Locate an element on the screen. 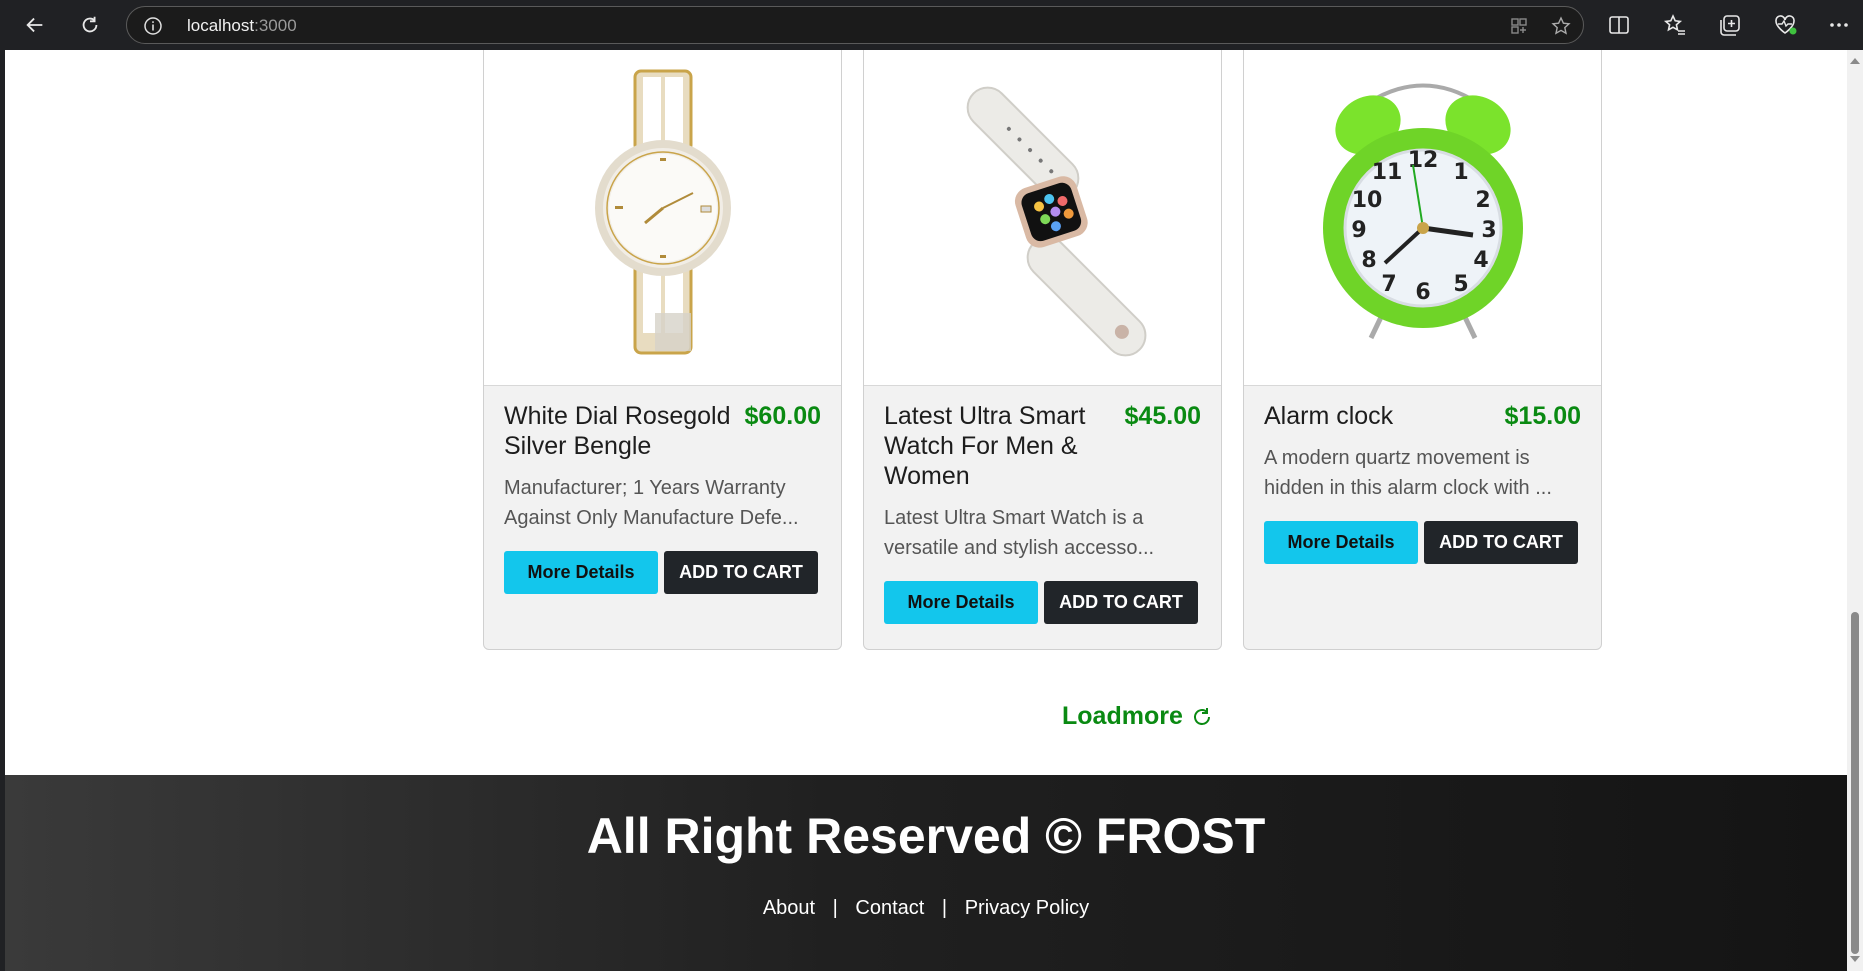 The height and width of the screenshot is (971, 1863). product-image: 12 1 2 345 678 9 10 11 is located at coordinates (1422, 218).